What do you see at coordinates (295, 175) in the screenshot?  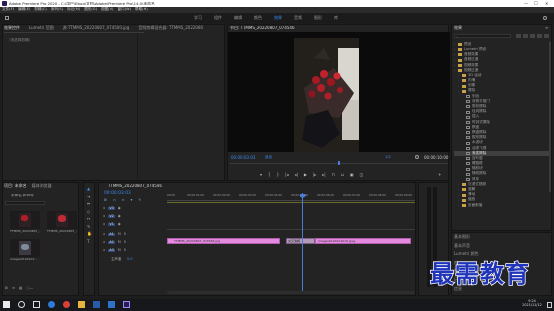 I see `step-back-icon: ◂|` at bounding box center [295, 175].